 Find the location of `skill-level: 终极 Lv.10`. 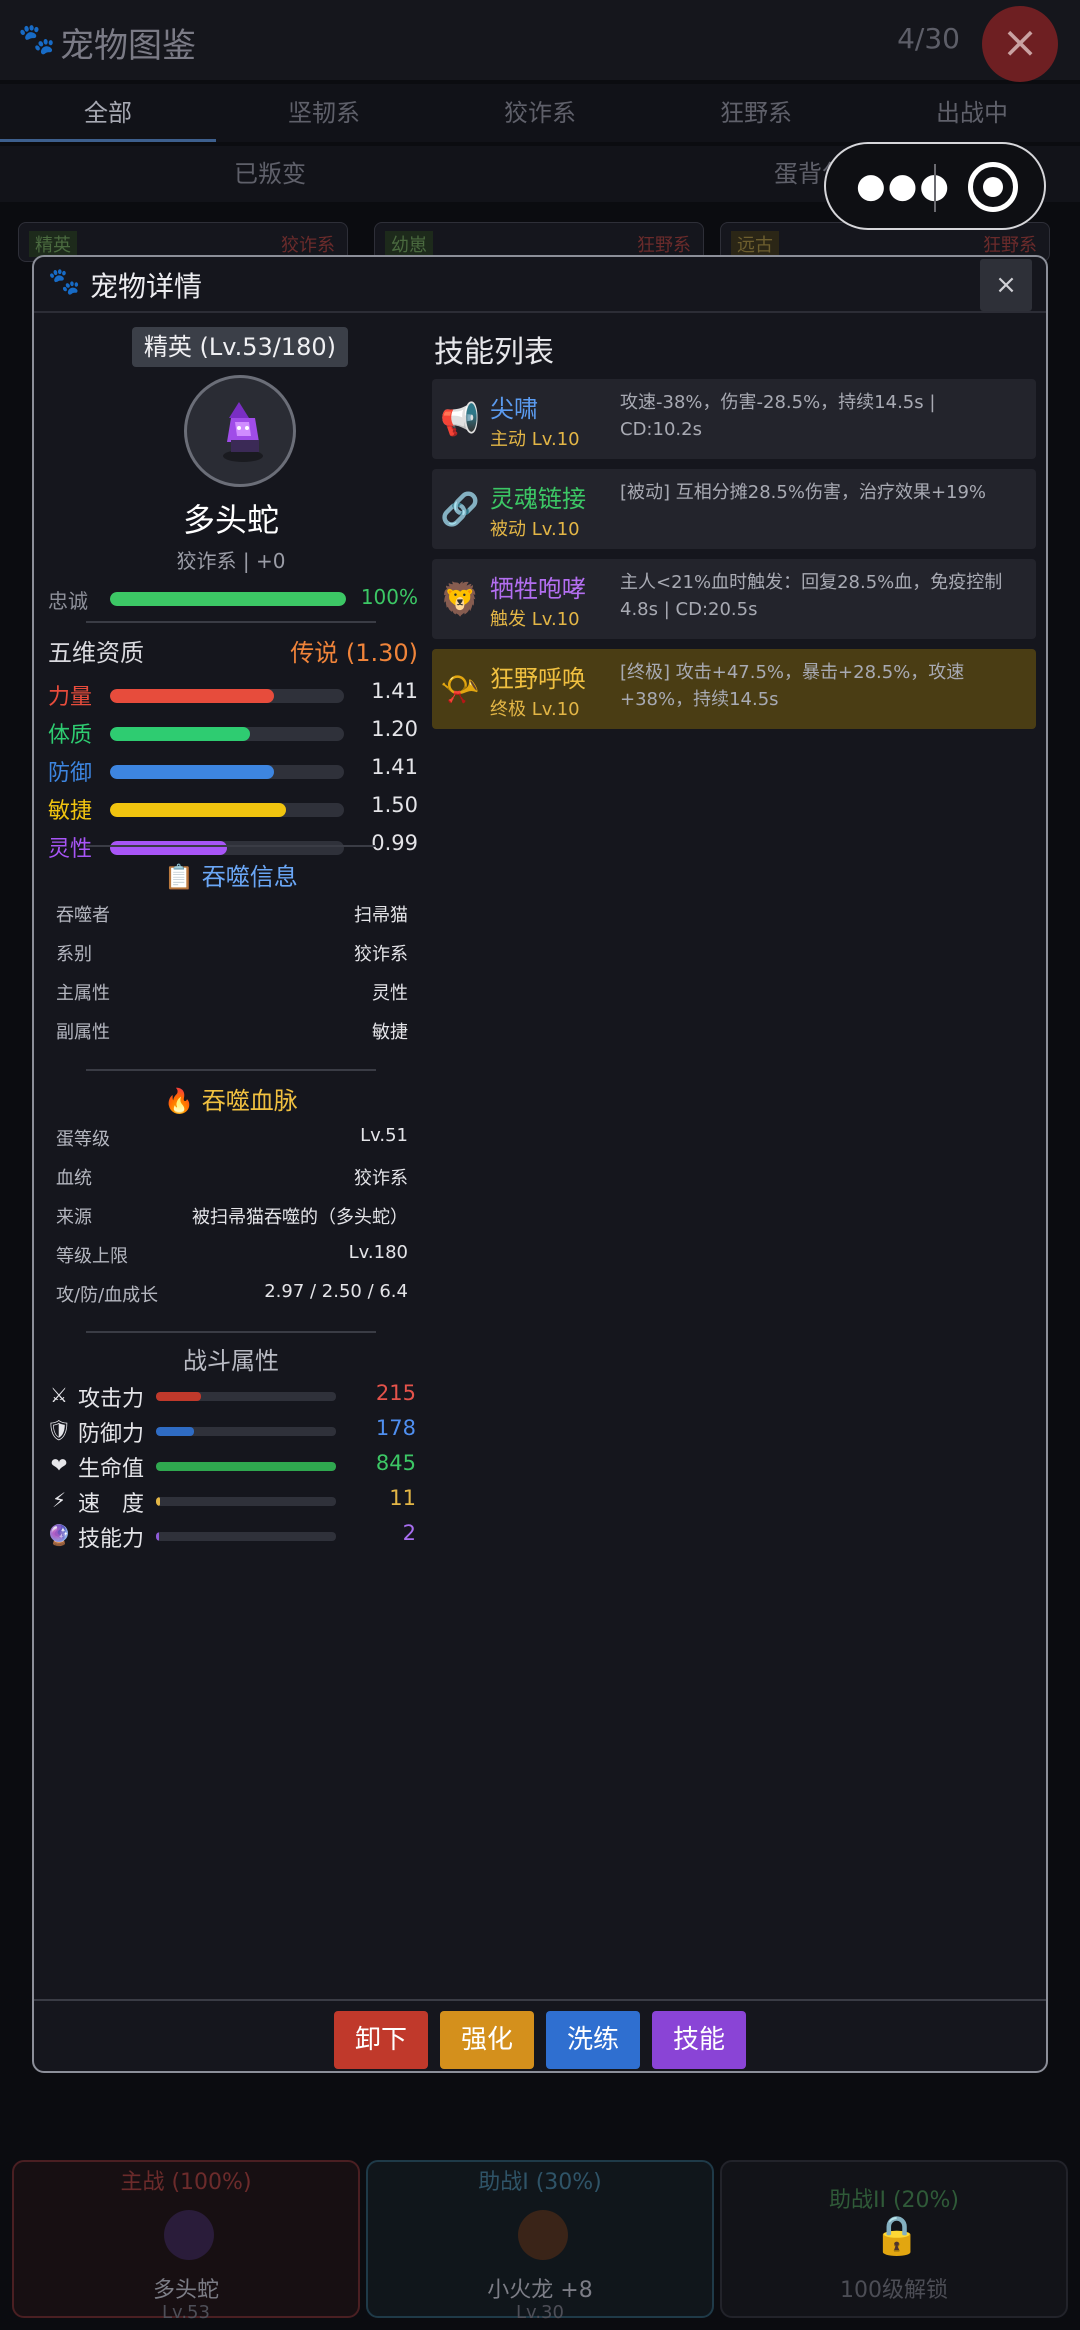

skill-level: 终极 Lv.10 is located at coordinates (535, 709).